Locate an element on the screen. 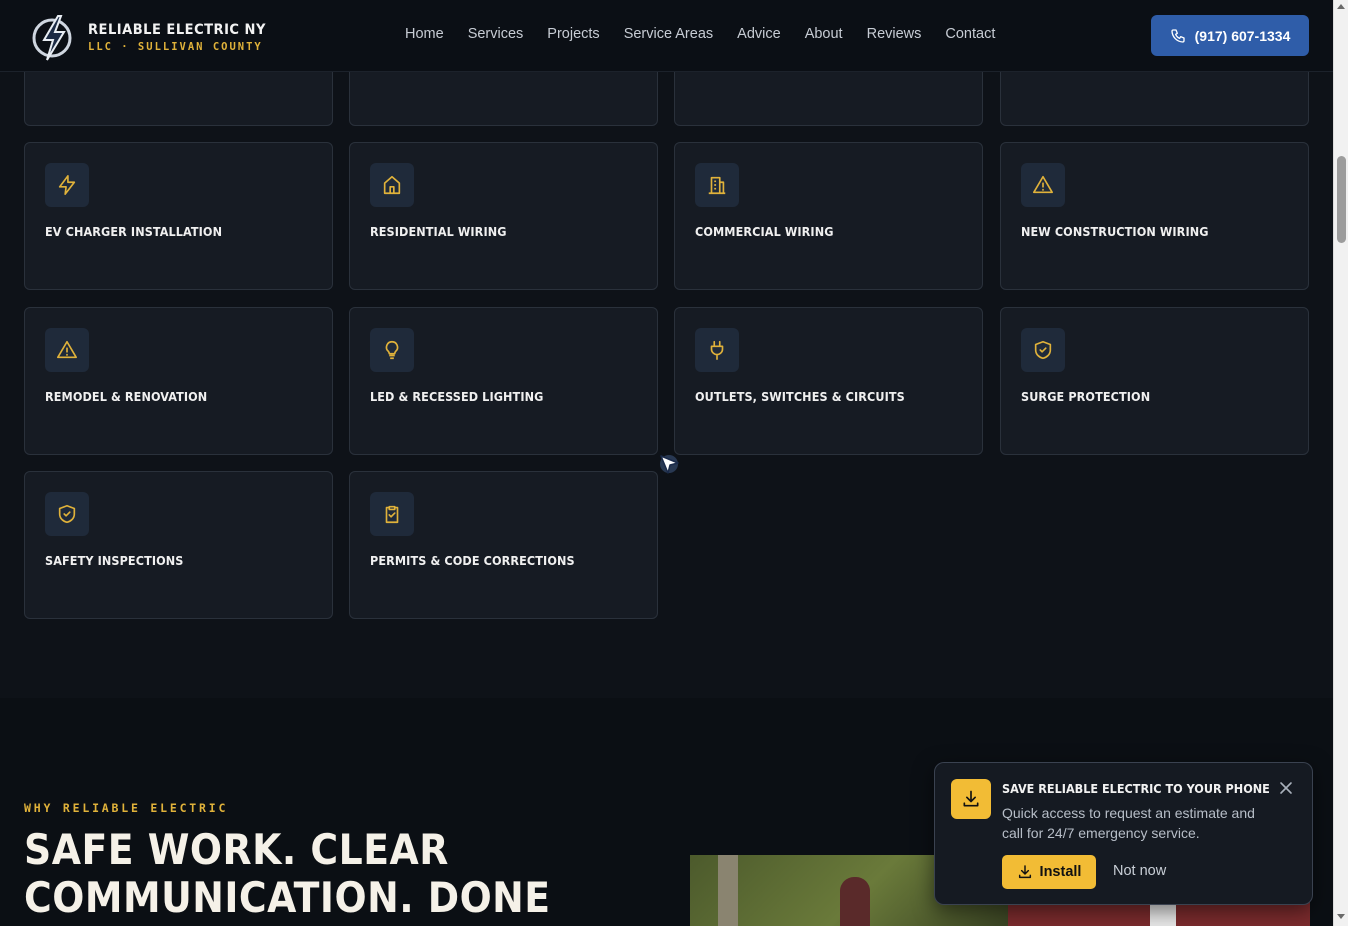 The height and width of the screenshot is (926, 1348). install-popup-title: SAVE RELIABLE ELECTRIC TO YOUR PHONE is located at coordinates (1136, 788).